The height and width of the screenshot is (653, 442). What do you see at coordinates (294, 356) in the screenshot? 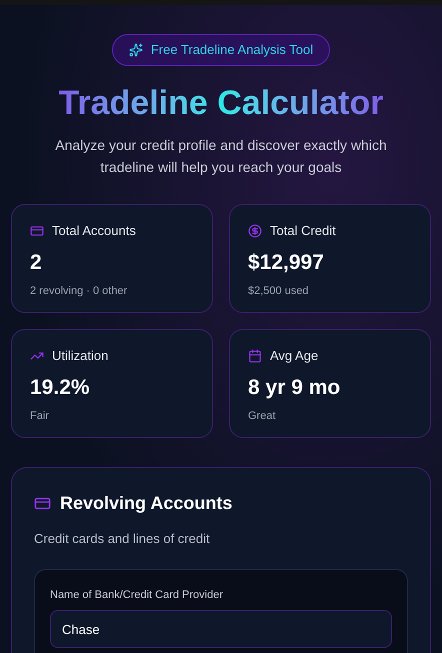
I see `stat-label: Avg Age` at bounding box center [294, 356].